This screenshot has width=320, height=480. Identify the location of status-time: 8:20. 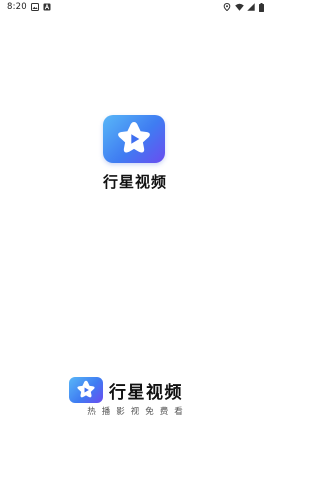
(17, 7).